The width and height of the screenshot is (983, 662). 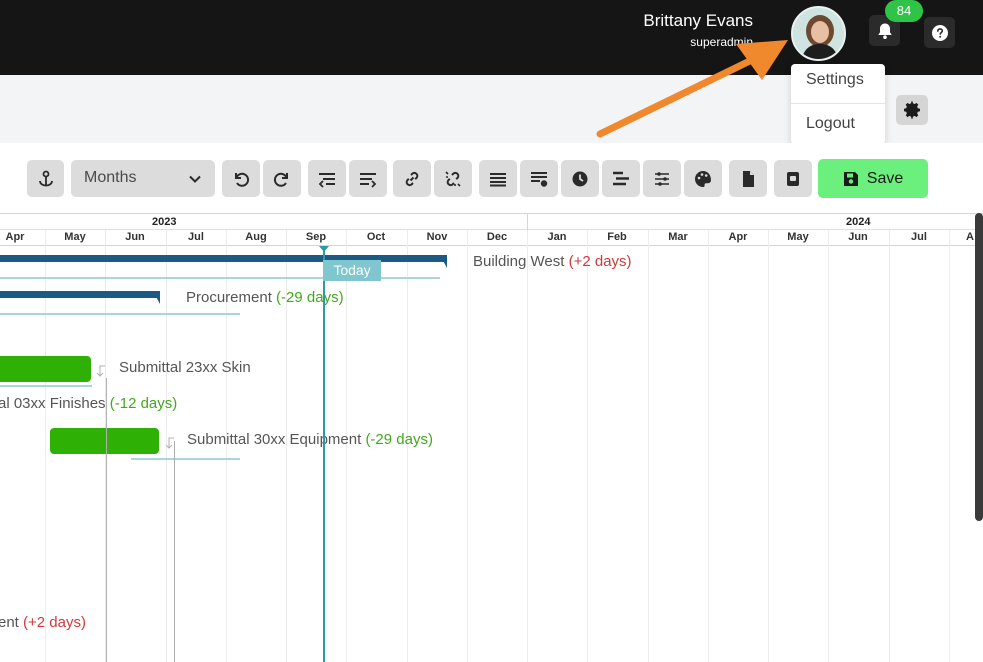 I want to click on help-button, so click(x=939, y=32).